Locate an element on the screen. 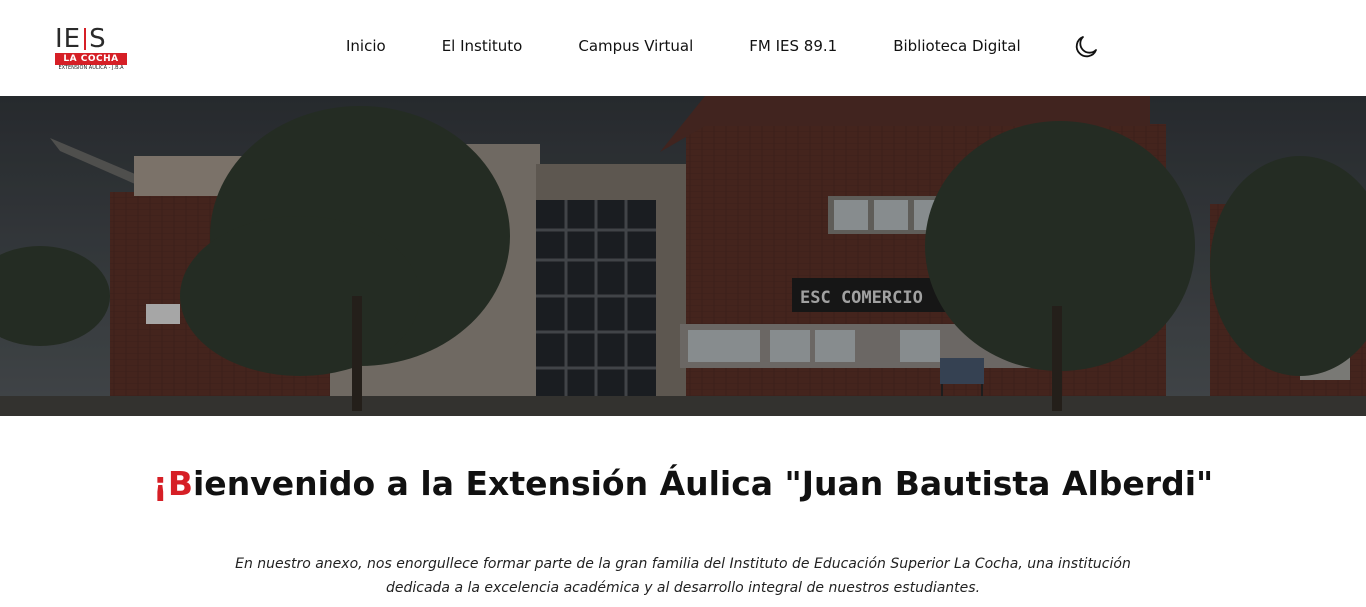  nav-item-fm-ies: FM IES 89.1 is located at coordinates (793, 46).